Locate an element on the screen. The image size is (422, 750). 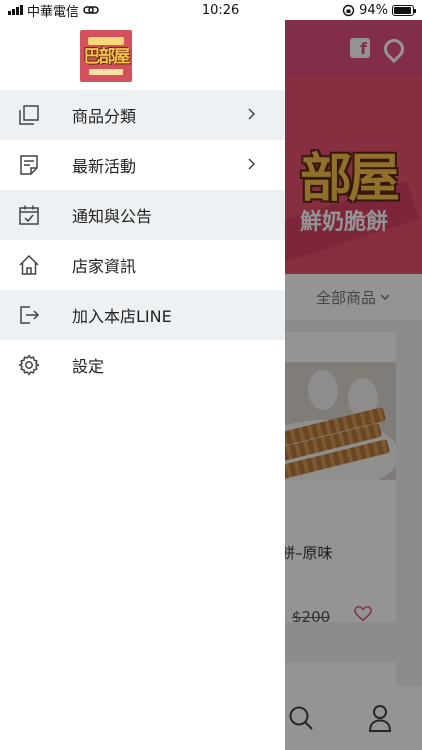
status-left: 中華電信 is located at coordinates (53, 10).